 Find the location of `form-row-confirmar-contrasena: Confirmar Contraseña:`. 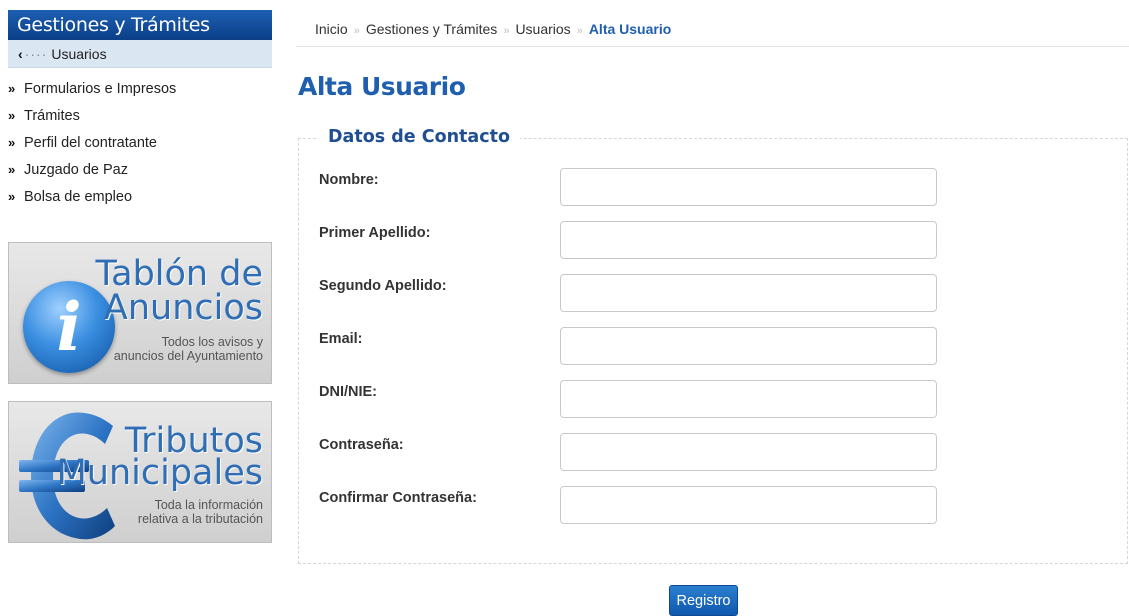

form-row-confirmar-contrasena: Confirmar Contraseña: is located at coordinates (629, 505).